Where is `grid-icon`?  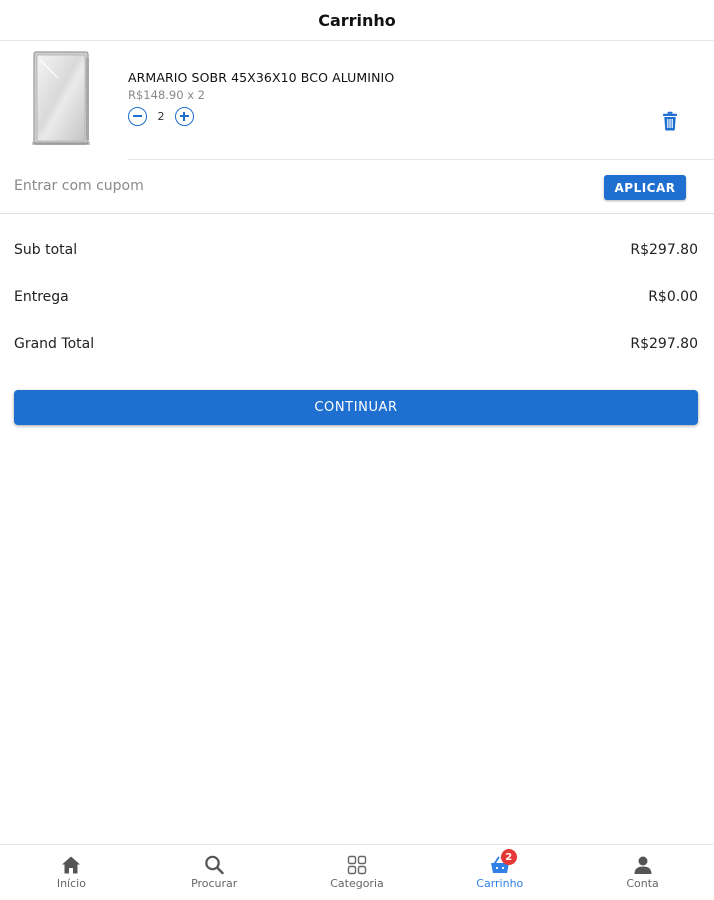
grid-icon is located at coordinates (357, 865).